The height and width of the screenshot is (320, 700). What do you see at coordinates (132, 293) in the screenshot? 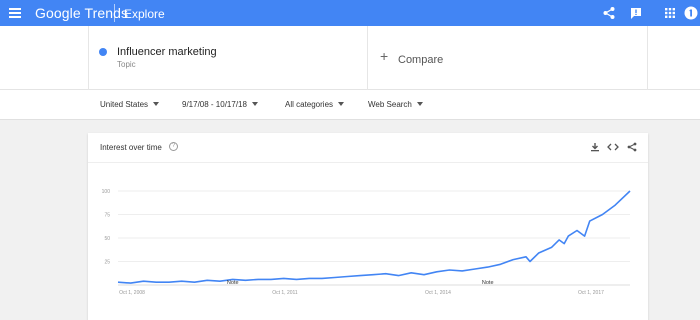
I see `x-tick-label: Oct 1, 2008` at bounding box center [132, 293].